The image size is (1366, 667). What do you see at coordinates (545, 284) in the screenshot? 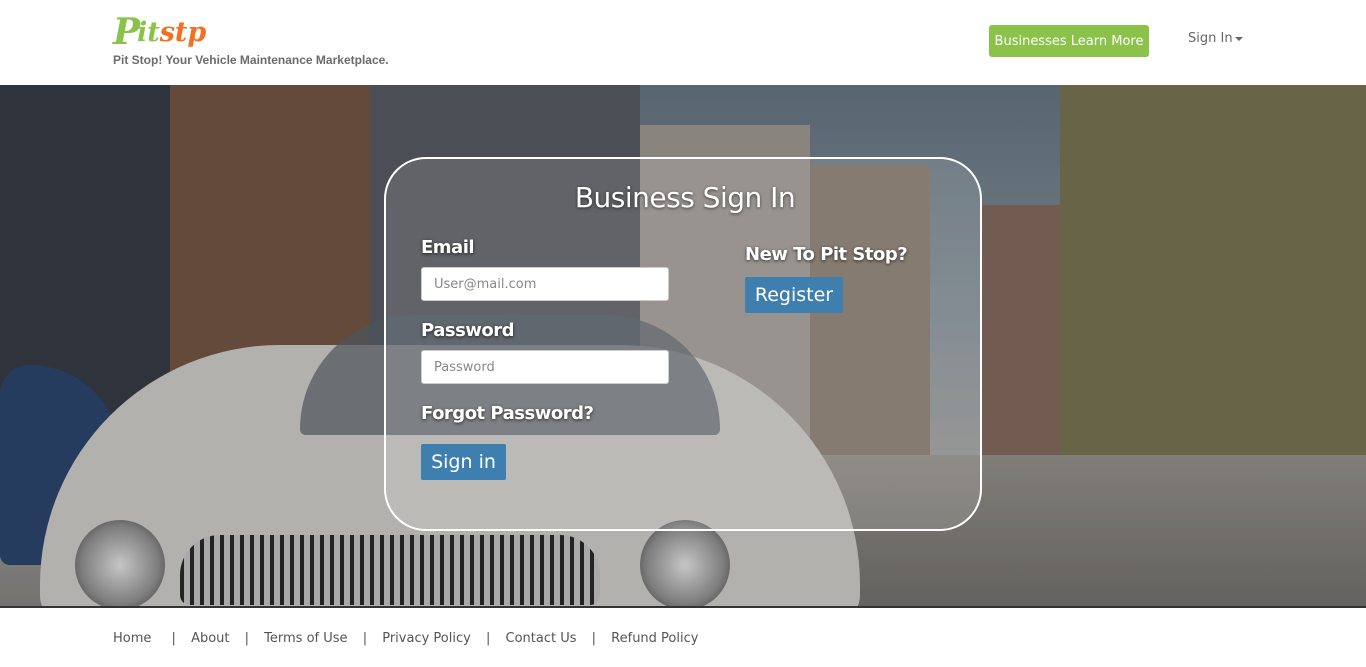
I see `email-input` at bounding box center [545, 284].